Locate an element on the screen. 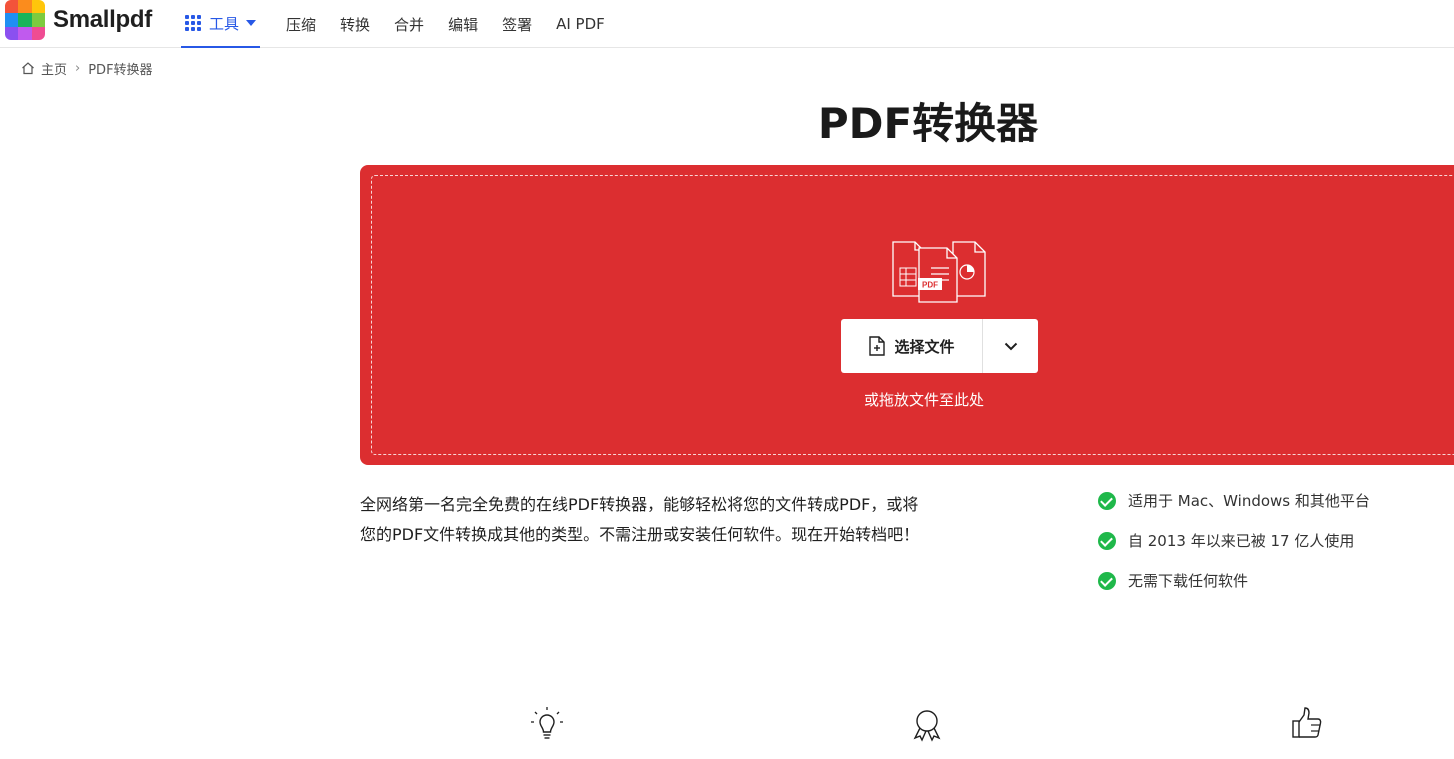 The image size is (1454, 759). page-title: PDF转换器 is located at coordinates (928, 123).